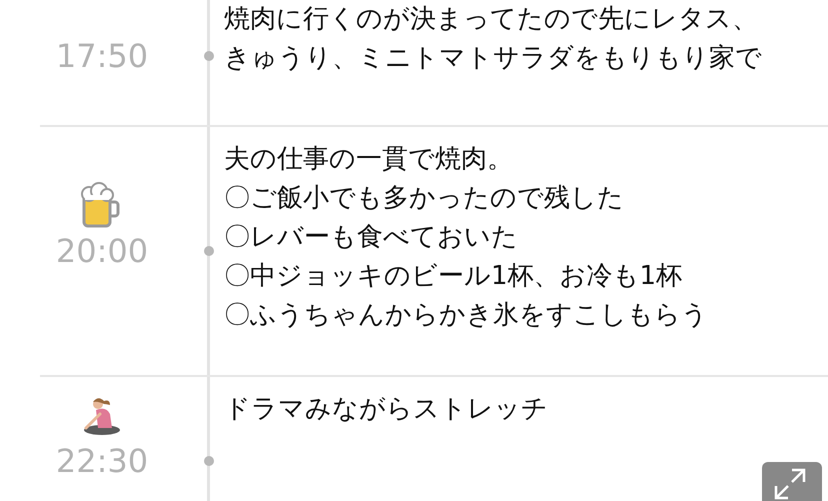 The height and width of the screenshot is (501, 828). Describe the element at coordinates (102, 56) in the screenshot. I see `time-label: 17:50` at that location.